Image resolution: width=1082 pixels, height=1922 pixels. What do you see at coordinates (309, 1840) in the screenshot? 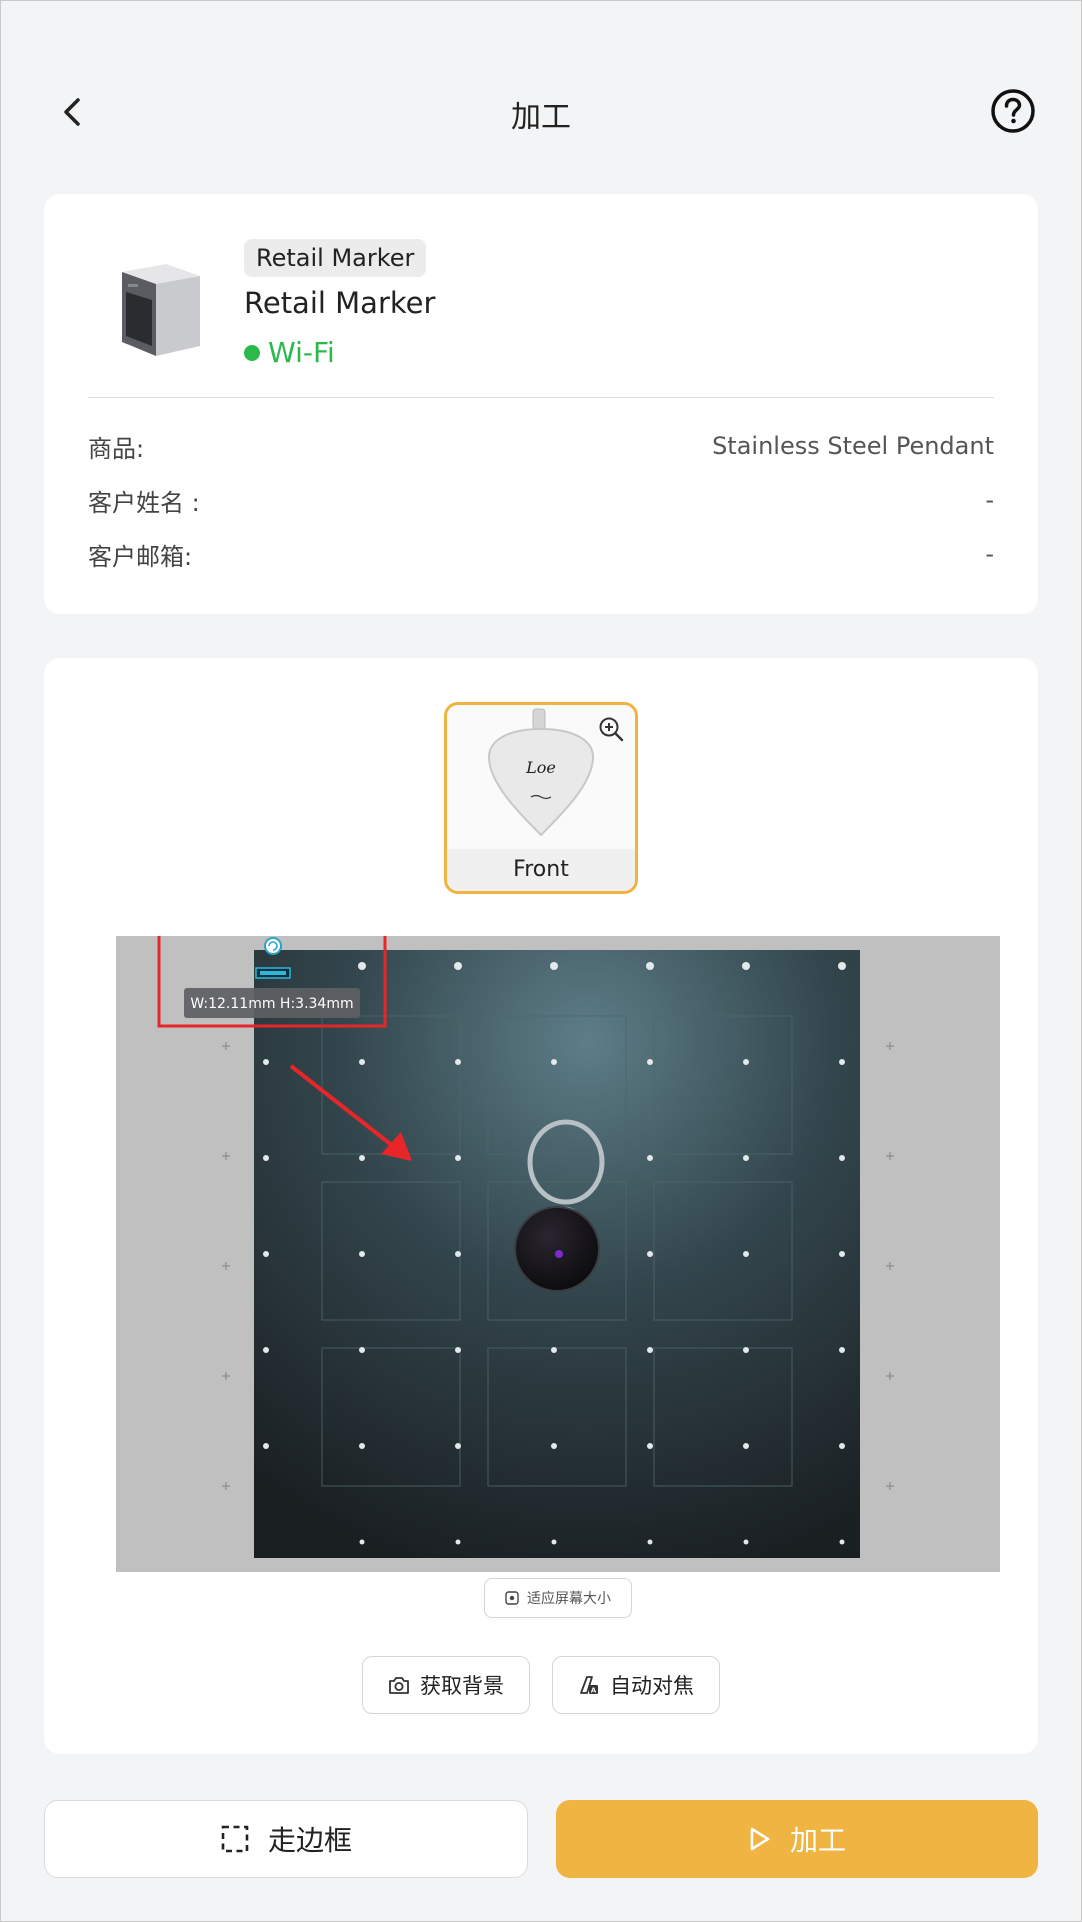
I see `run-frame-label: 走边框` at bounding box center [309, 1840].